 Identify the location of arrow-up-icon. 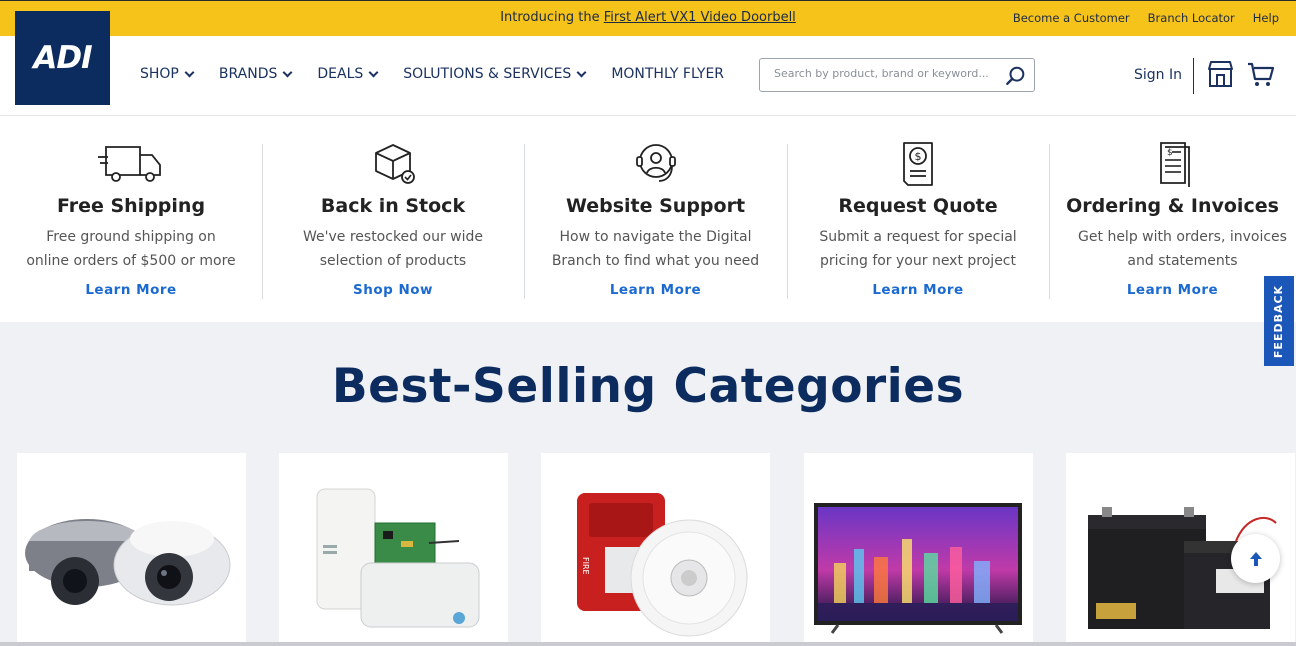
(1255, 558).